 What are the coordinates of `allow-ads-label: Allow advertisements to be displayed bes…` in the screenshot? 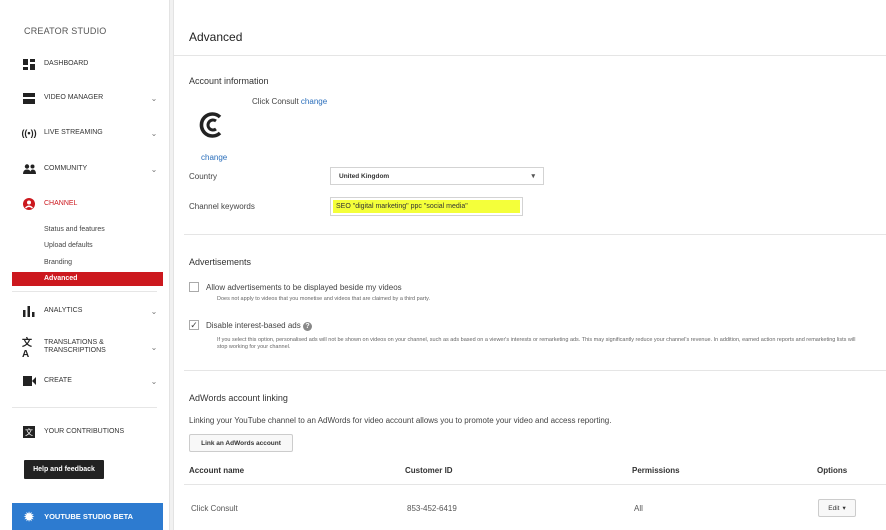 It's located at (304, 287).